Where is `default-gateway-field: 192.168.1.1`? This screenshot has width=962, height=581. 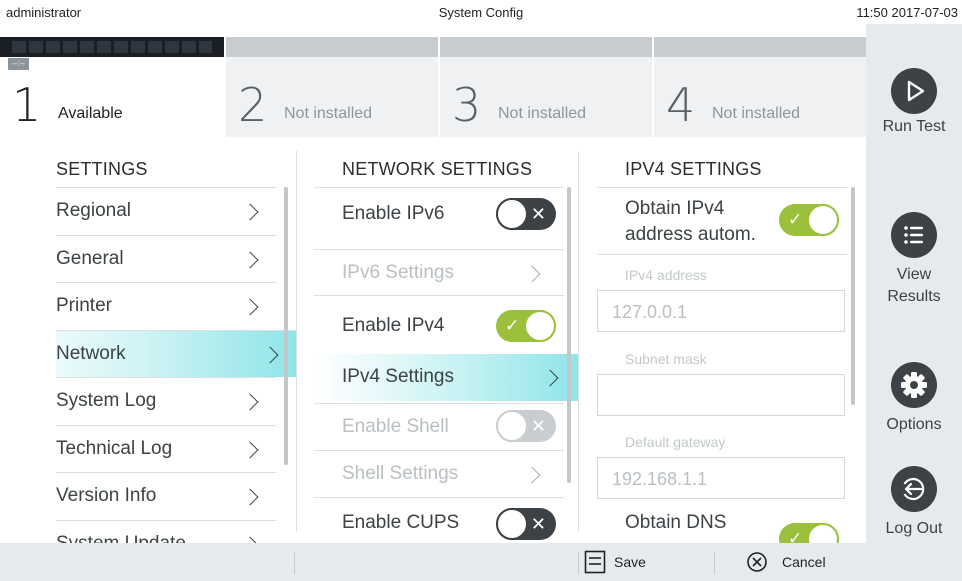 default-gateway-field: 192.168.1.1 is located at coordinates (721, 478).